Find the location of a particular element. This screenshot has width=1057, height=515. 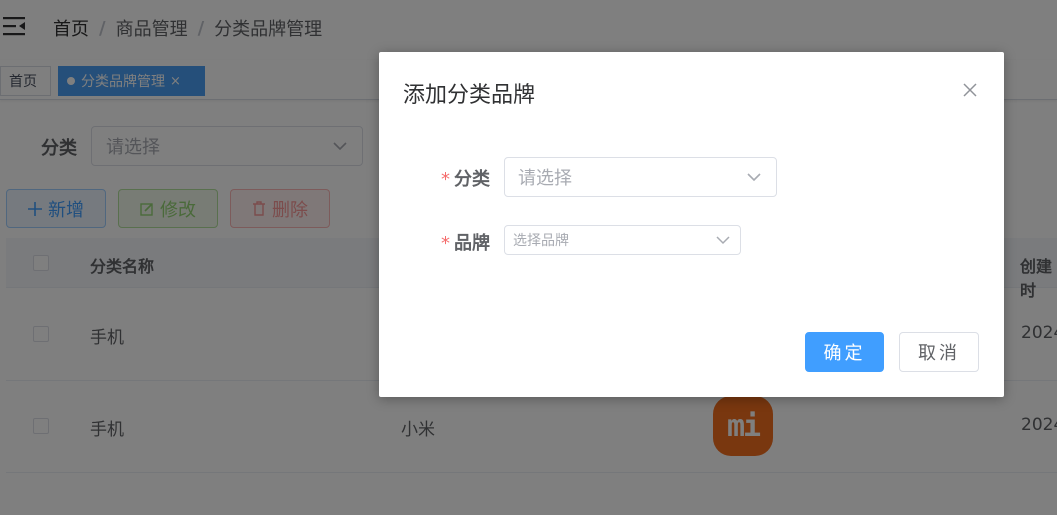

brand-select: 选择品牌 is located at coordinates (622, 240).